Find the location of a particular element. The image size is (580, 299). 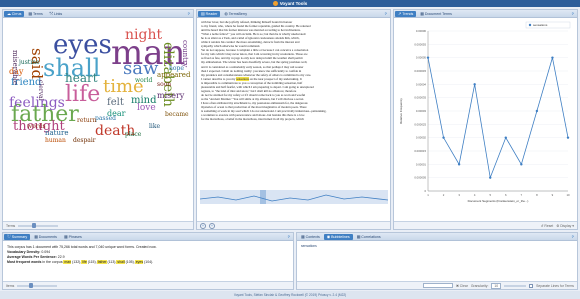

tab-contexts: ▦ Contexts is located at coordinates (310, 237).